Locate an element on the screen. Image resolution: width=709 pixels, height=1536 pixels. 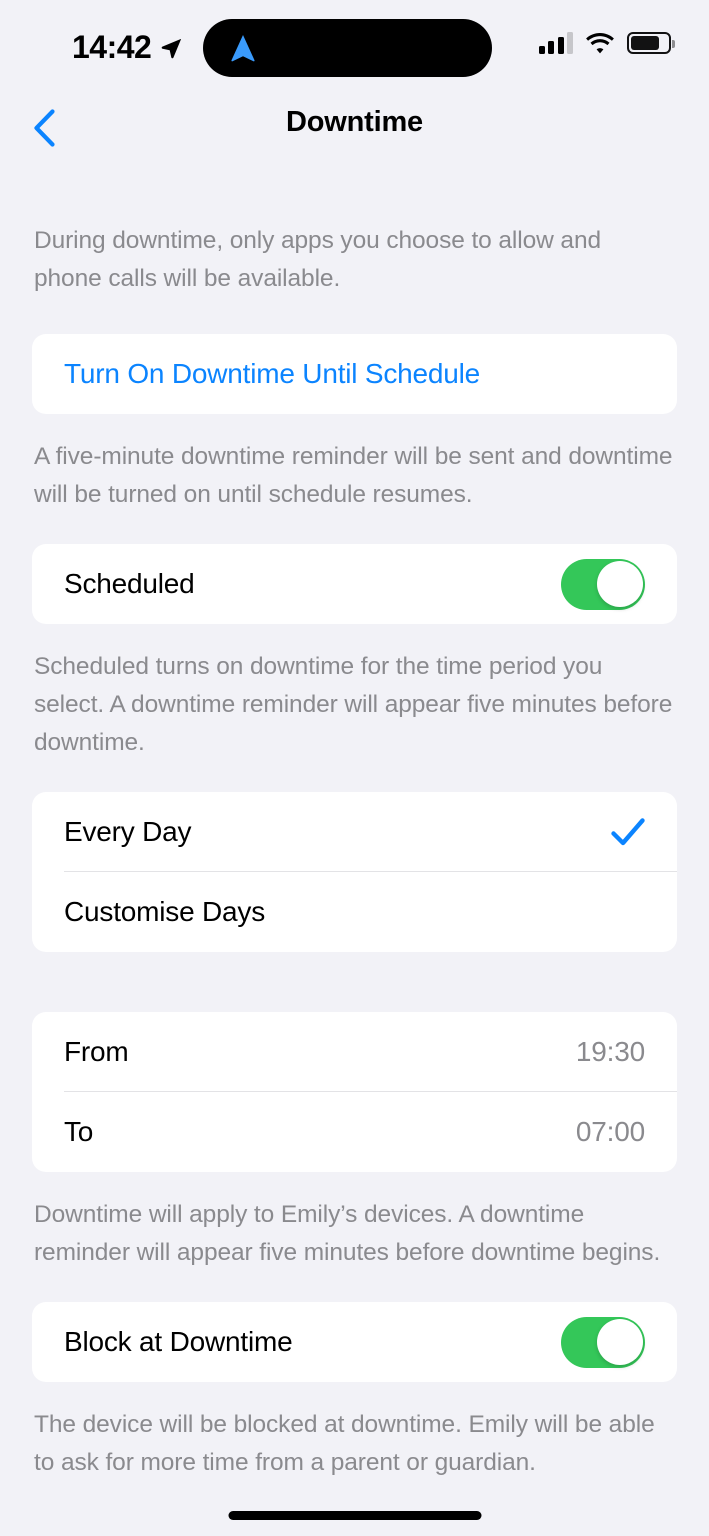
customise-days-label: Customise Days is located at coordinates (165, 911).